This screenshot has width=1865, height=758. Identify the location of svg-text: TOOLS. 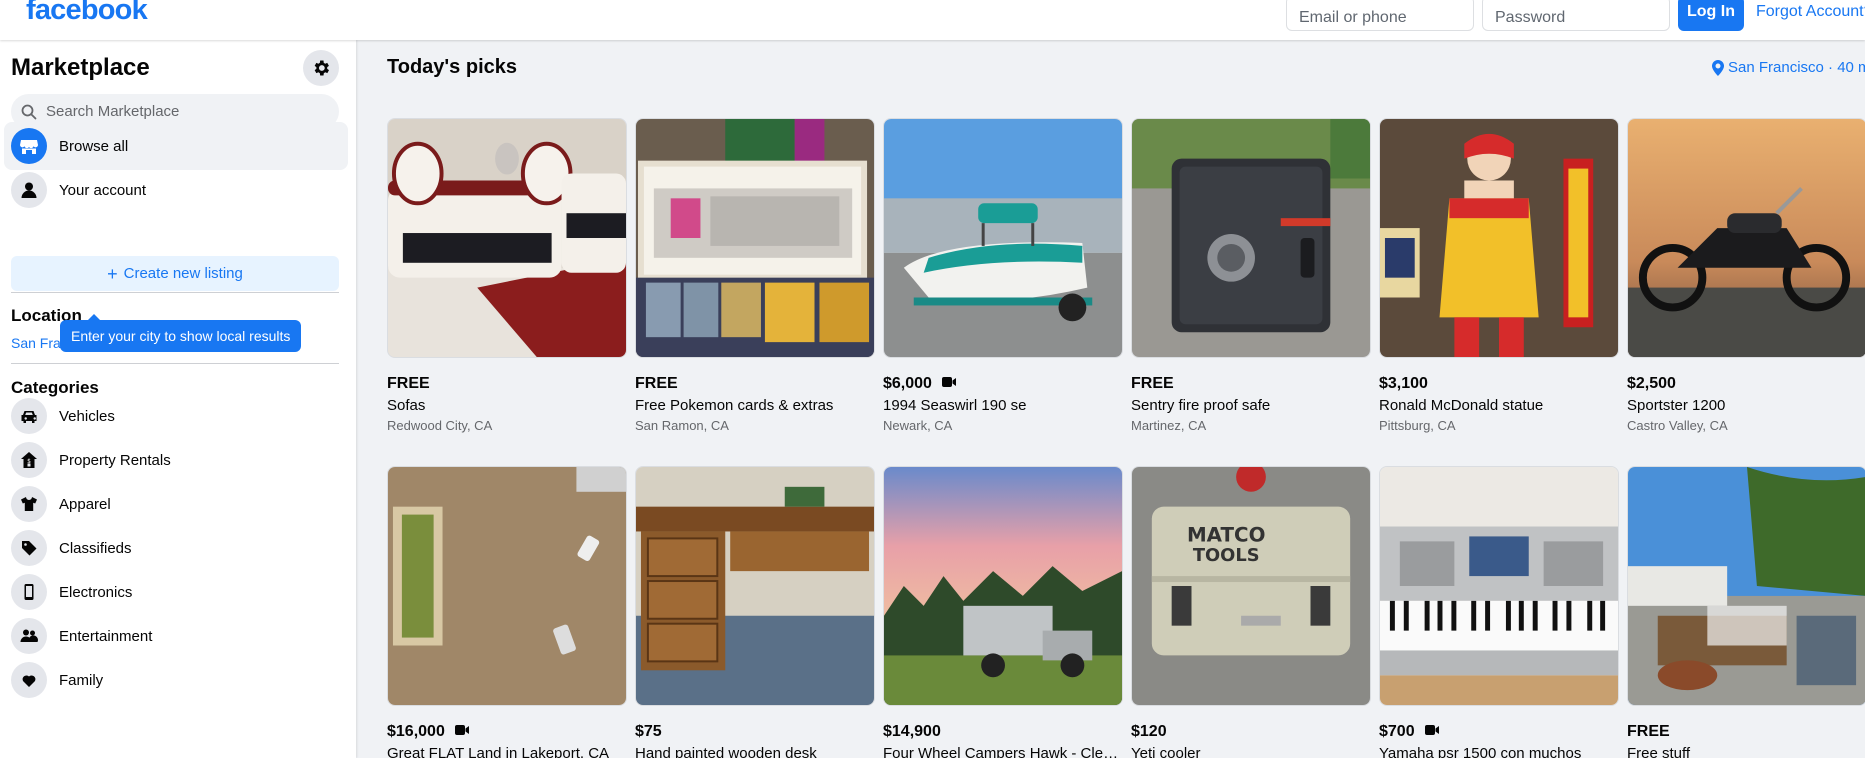
(1226, 555).